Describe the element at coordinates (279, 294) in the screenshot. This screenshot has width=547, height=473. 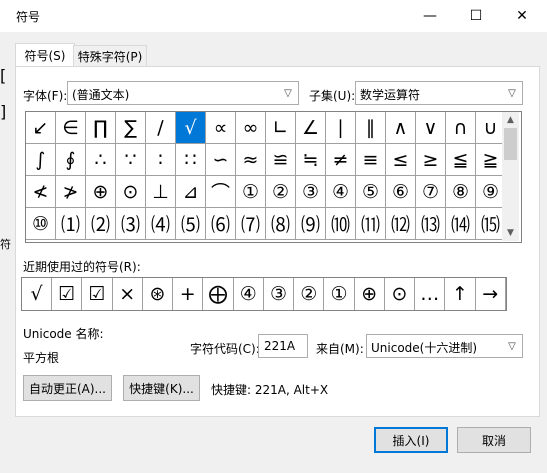
I see `recent-symbol-cell: ③` at that location.